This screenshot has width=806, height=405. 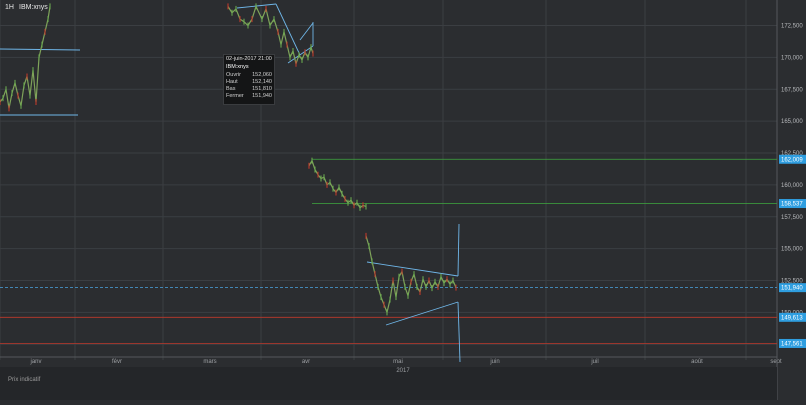 I want to click on tooltip-row-open: Ouvrir 152,060, so click(x=249, y=75).